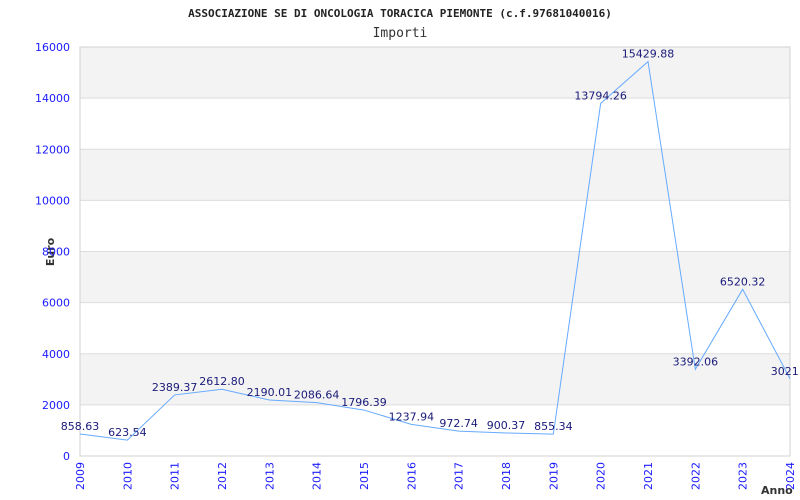 Image resolution: width=800 pixels, height=500 pixels. Describe the element at coordinates (52, 98) in the screenshot. I see `y-tick-label: 14000` at that location.